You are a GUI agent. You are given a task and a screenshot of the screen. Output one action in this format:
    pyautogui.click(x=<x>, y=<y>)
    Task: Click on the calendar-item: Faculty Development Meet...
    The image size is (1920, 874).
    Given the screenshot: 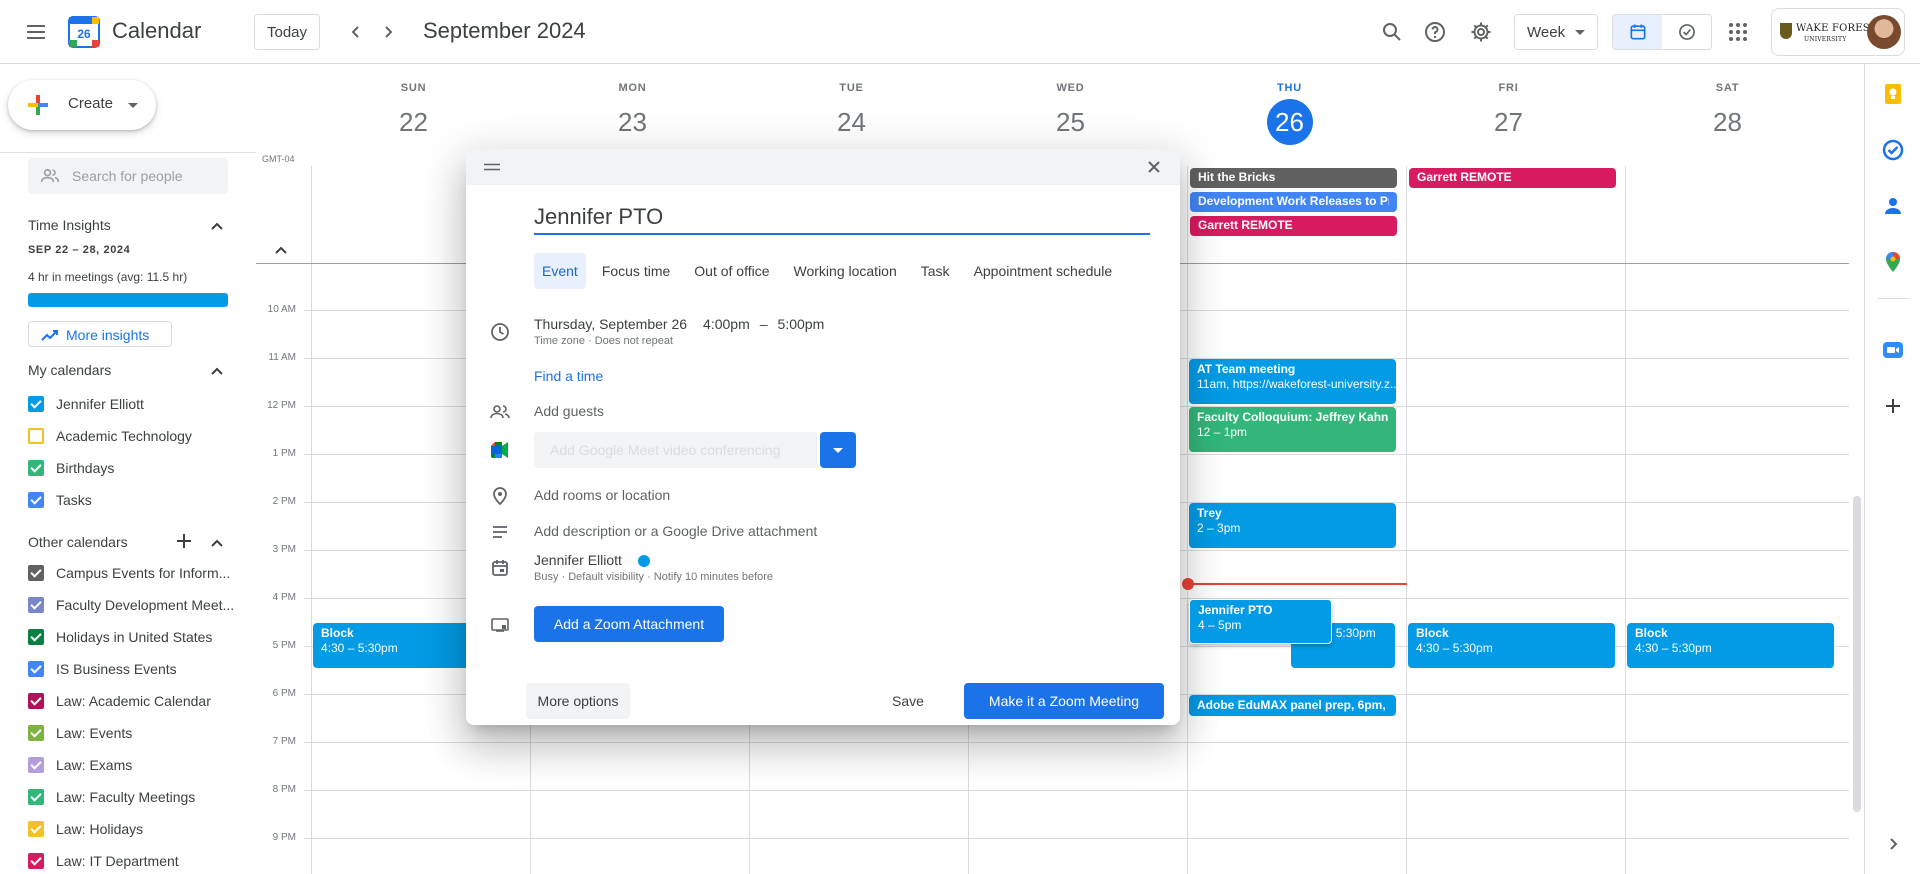 What is the action you would take?
    pyautogui.click(x=133, y=605)
    